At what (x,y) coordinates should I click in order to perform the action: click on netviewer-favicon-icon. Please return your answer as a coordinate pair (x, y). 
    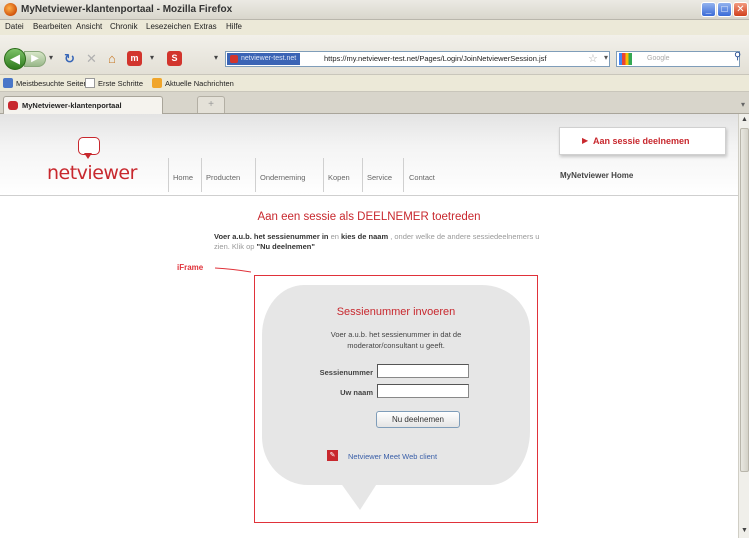
    Looking at the image, I should click on (13, 105).